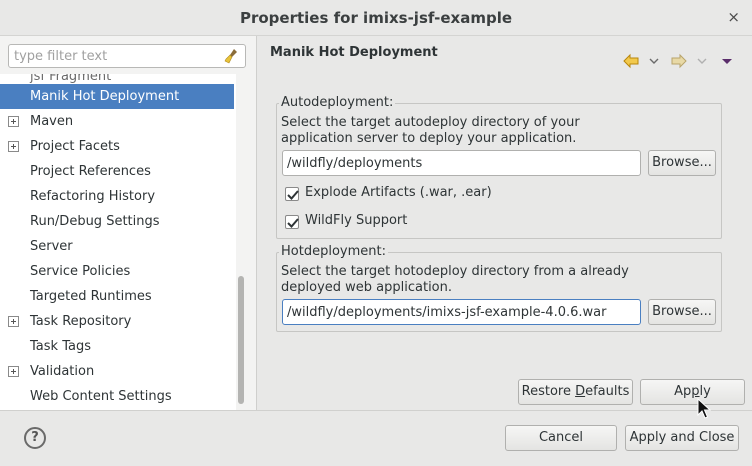 This screenshot has width=752, height=466. Describe the element at coordinates (631, 61) in the screenshot. I see `arrow-left-icon` at that location.